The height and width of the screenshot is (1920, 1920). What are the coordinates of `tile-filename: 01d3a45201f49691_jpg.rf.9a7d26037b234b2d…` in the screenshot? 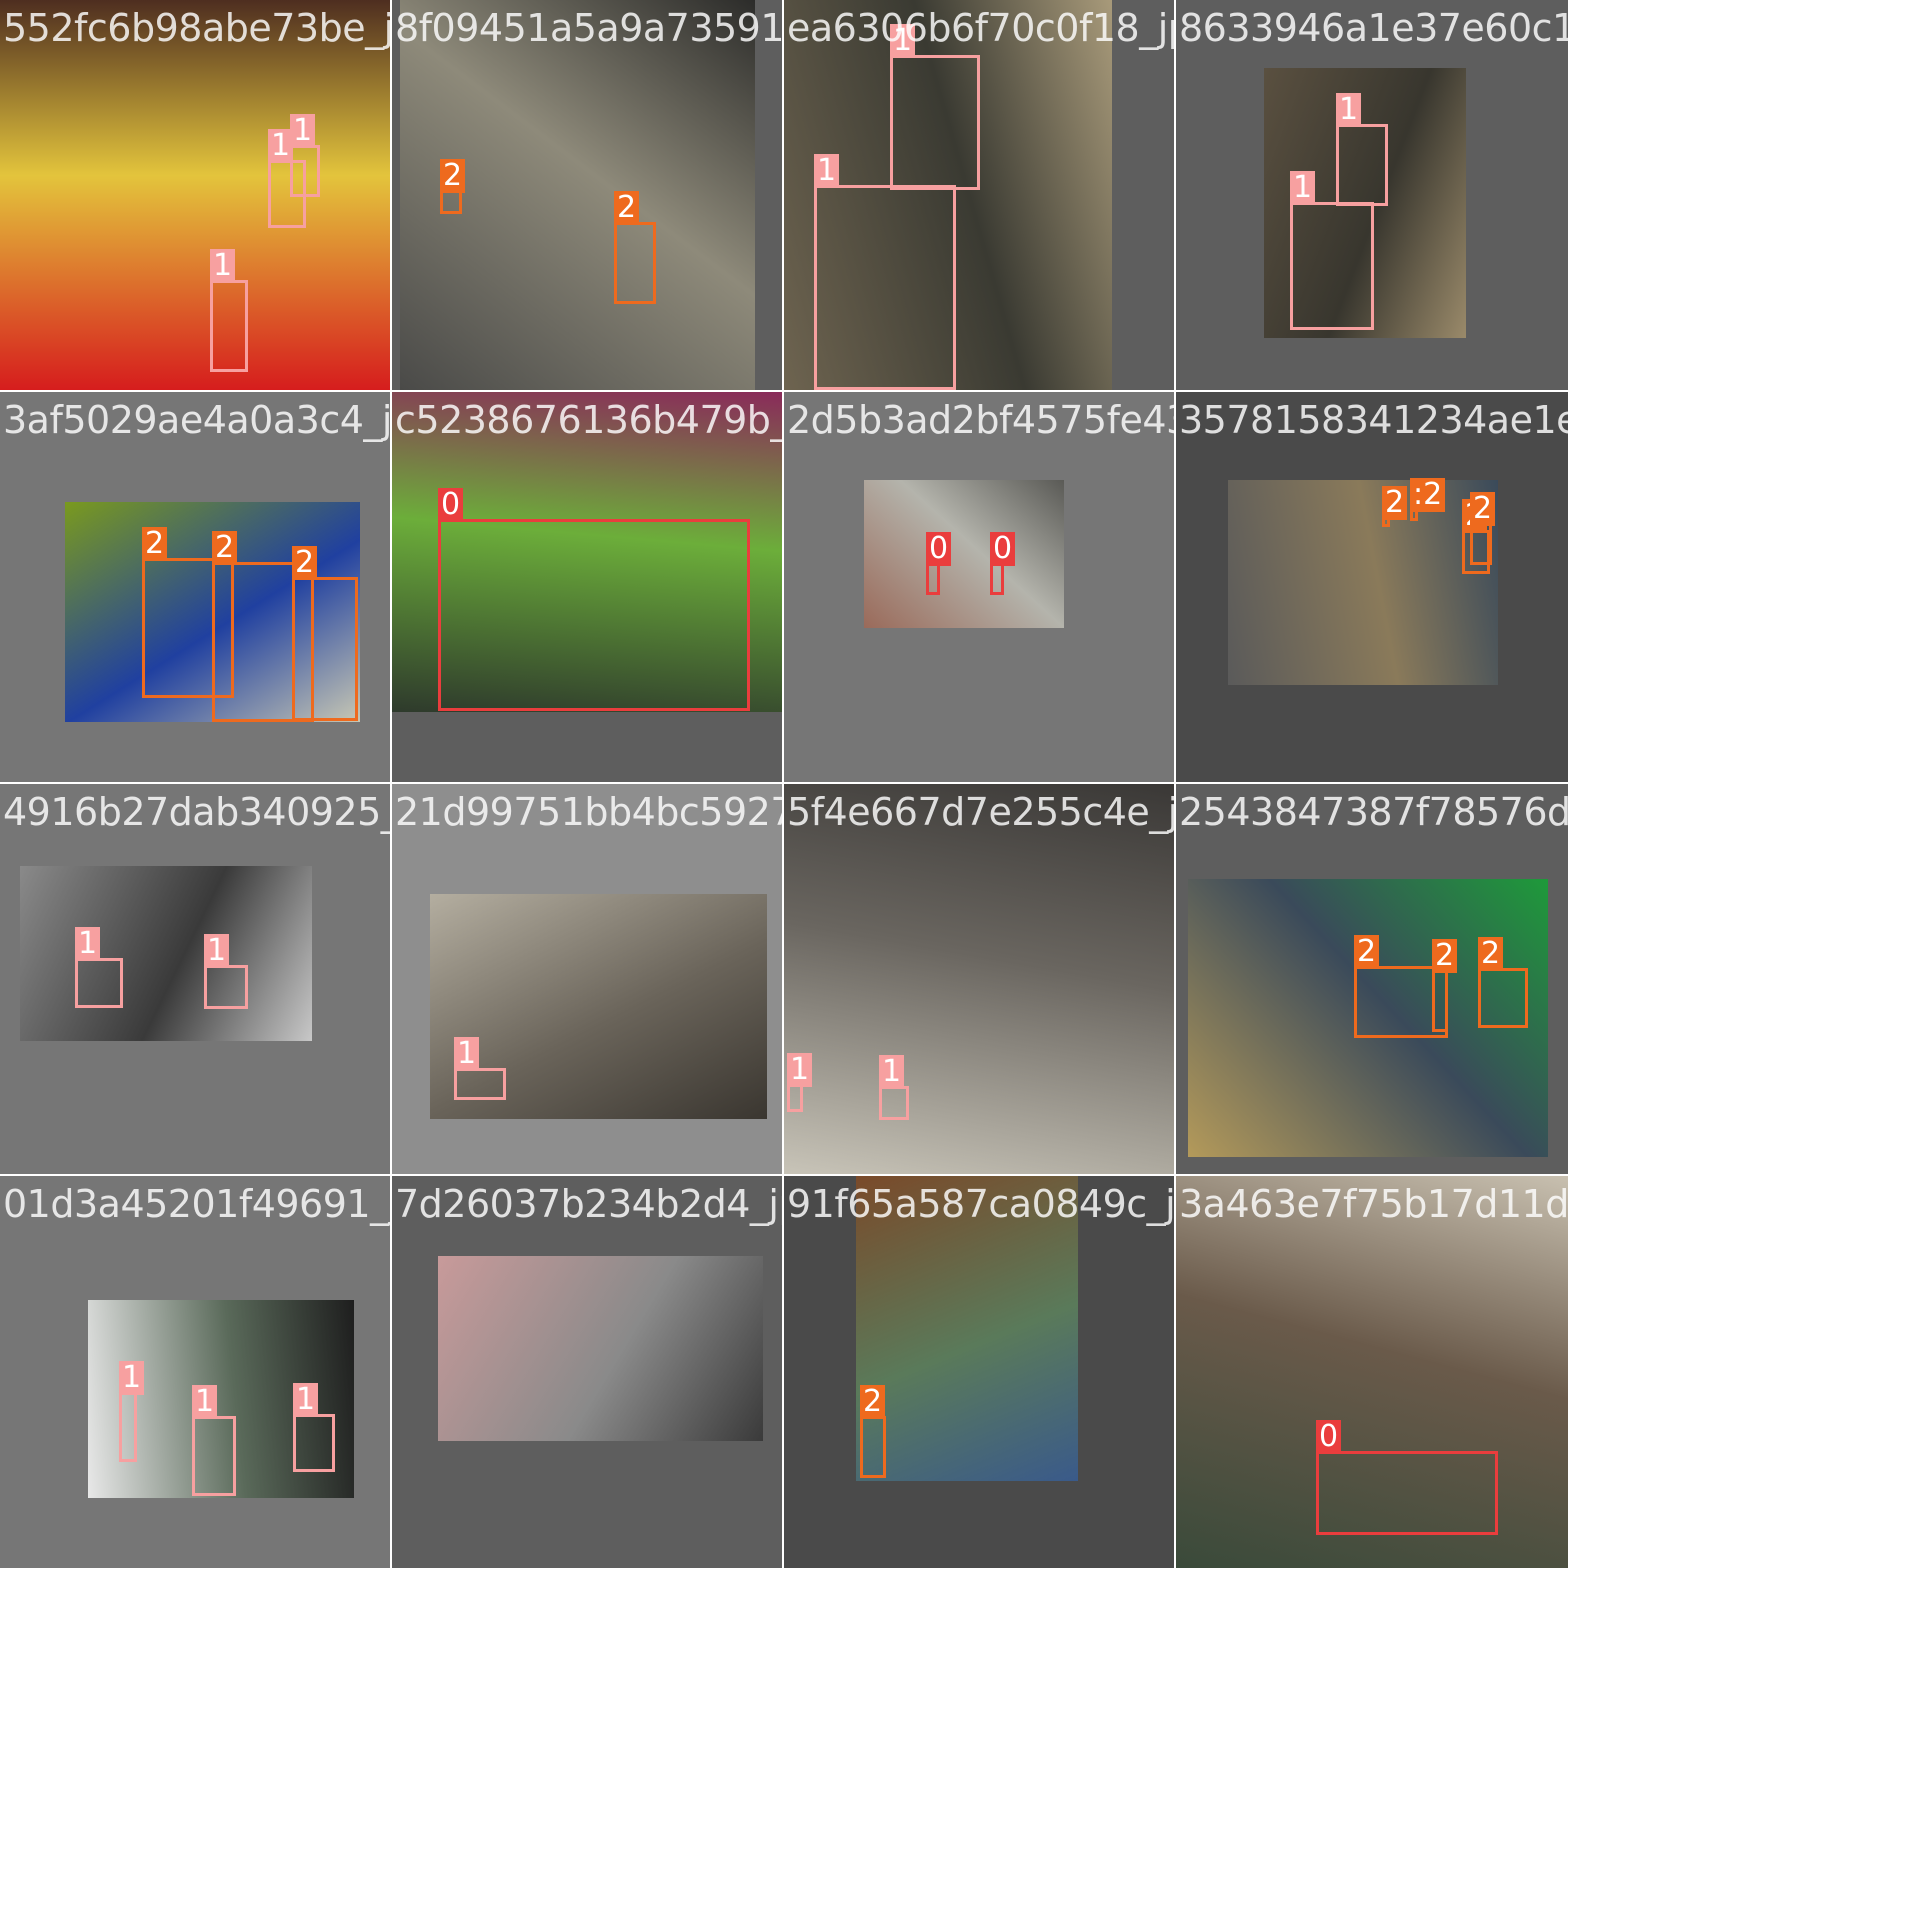 It's located at (196, 1204).